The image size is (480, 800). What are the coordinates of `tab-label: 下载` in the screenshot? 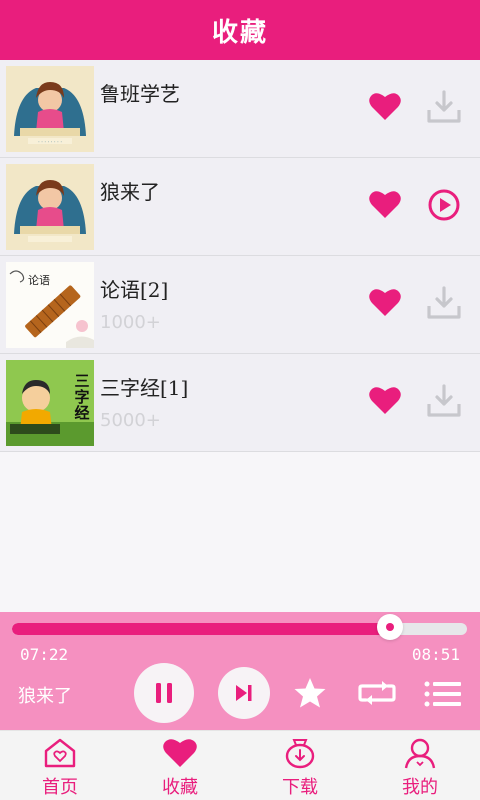 It's located at (300, 787).